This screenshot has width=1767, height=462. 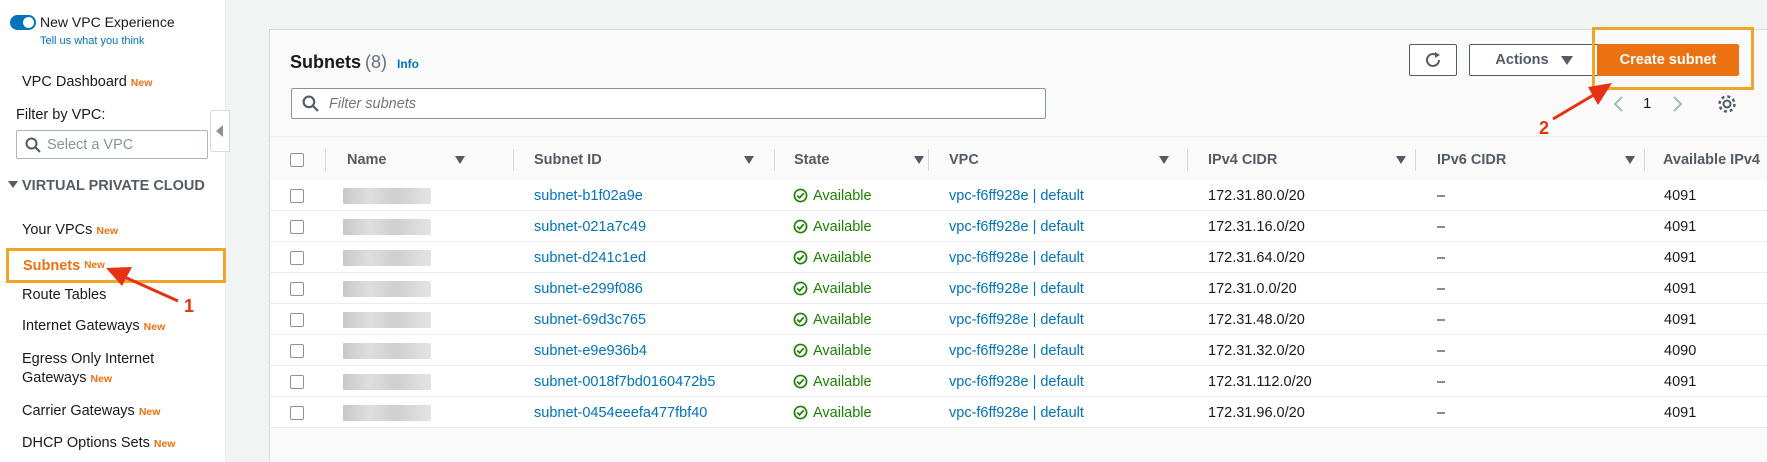 What do you see at coordinates (107, 22) in the screenshot?
I see `toggle-label: New VPC Experience` at bounding box center [107, 22].